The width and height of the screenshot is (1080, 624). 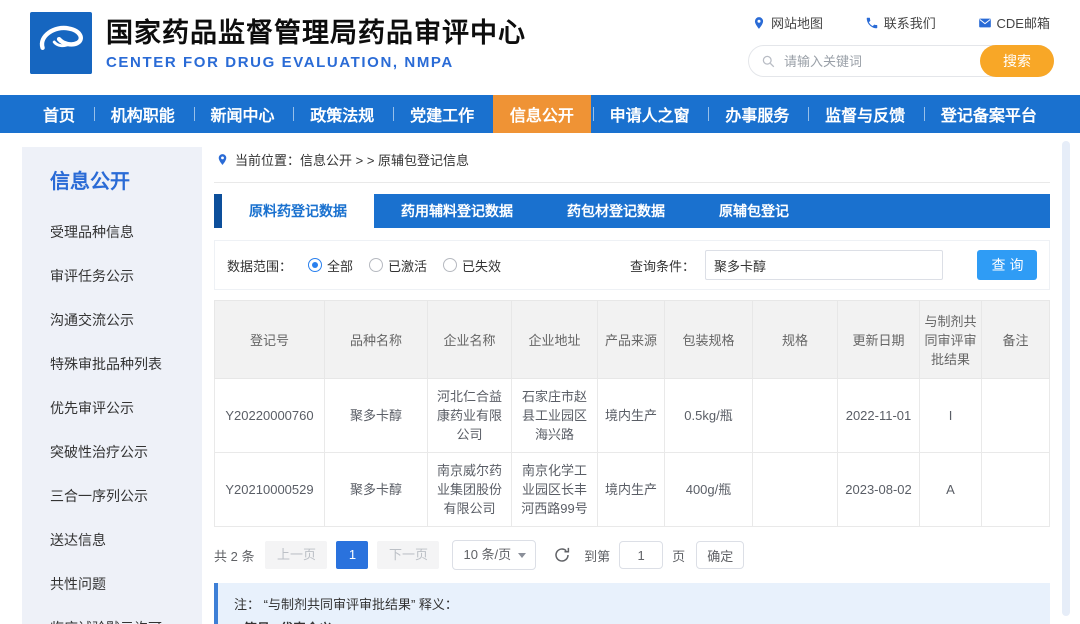 I want to click on nav-item-3: 新闻中心, so click(x=242, y=114).